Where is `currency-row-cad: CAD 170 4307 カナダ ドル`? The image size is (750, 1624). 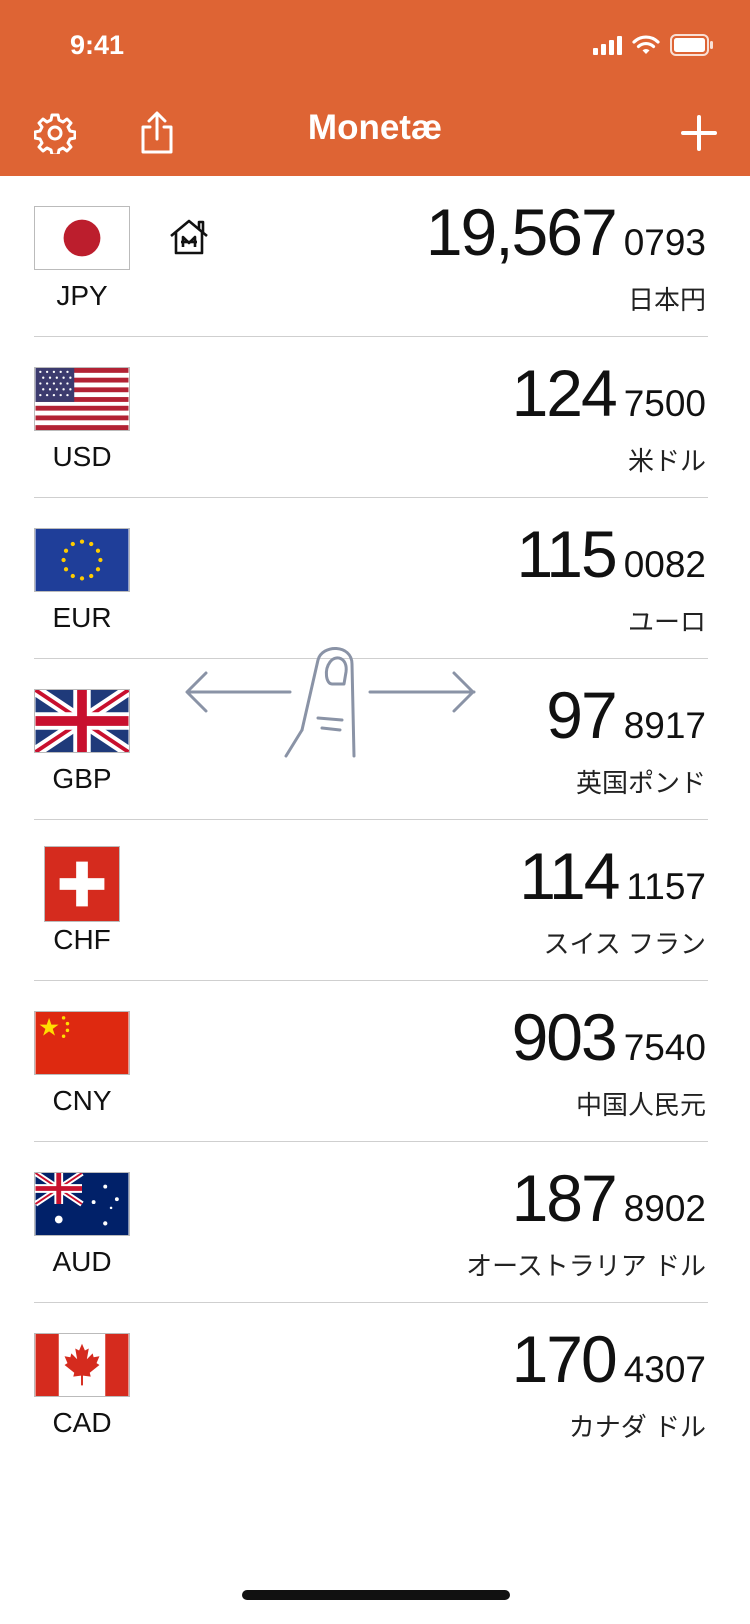
currency-row-cad: CAD 170 4307 カナダ ドル is located at coordinates (375, 1383).